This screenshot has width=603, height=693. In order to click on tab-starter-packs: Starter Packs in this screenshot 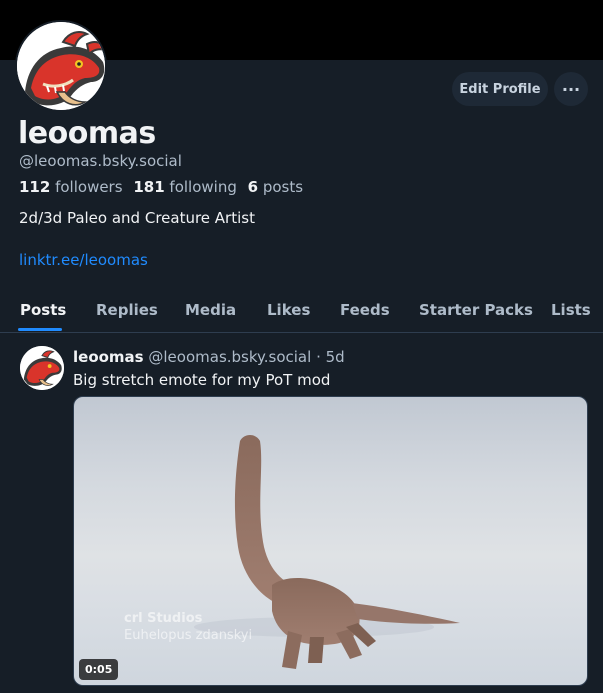, I will do `click(476, 310)`.